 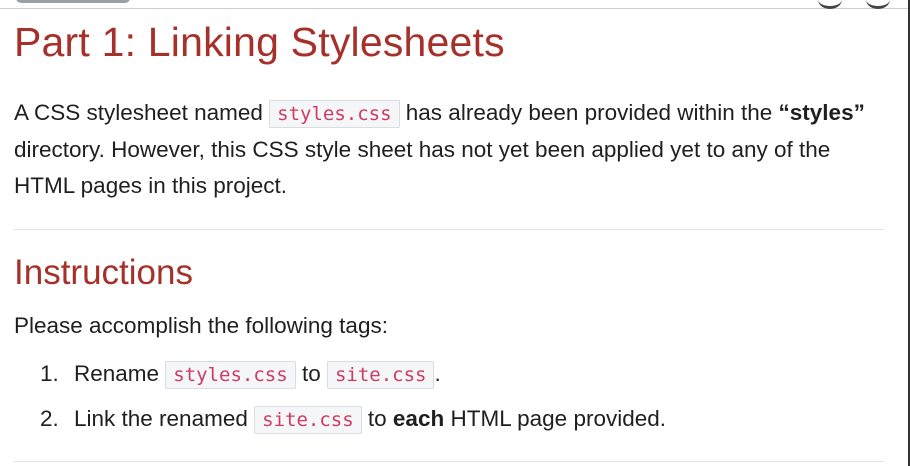 I want to click on step-text: HTML page provided., so click(x=555, y=418).